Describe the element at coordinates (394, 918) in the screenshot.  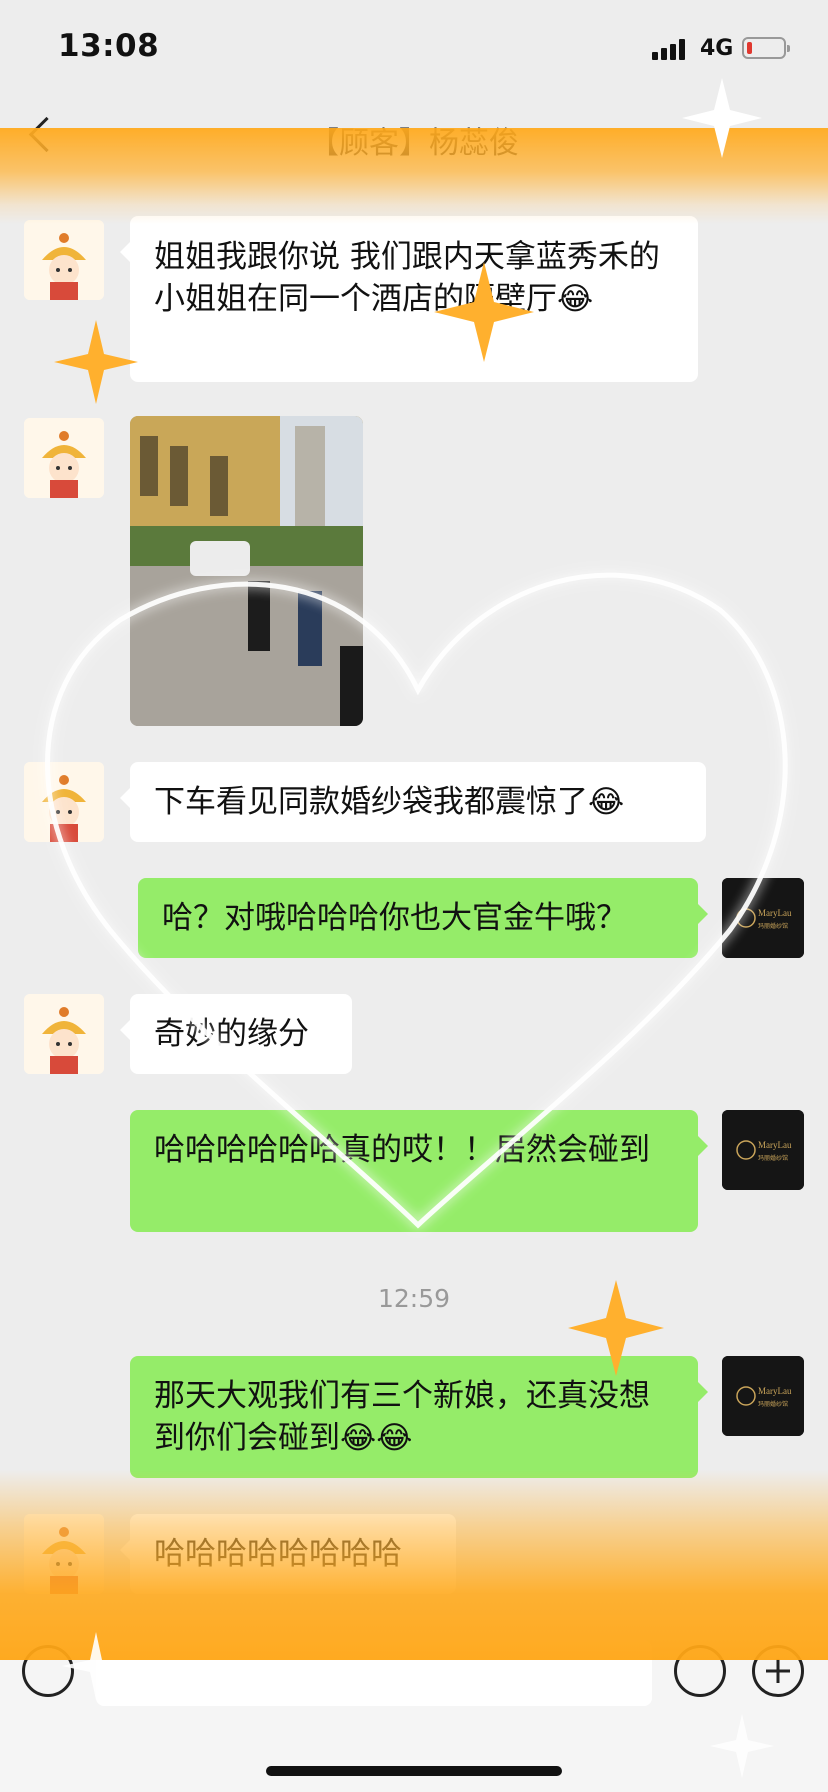
I see `message-text: 哈？对哦哈哈哈你也大官金牛哦？` at that location.